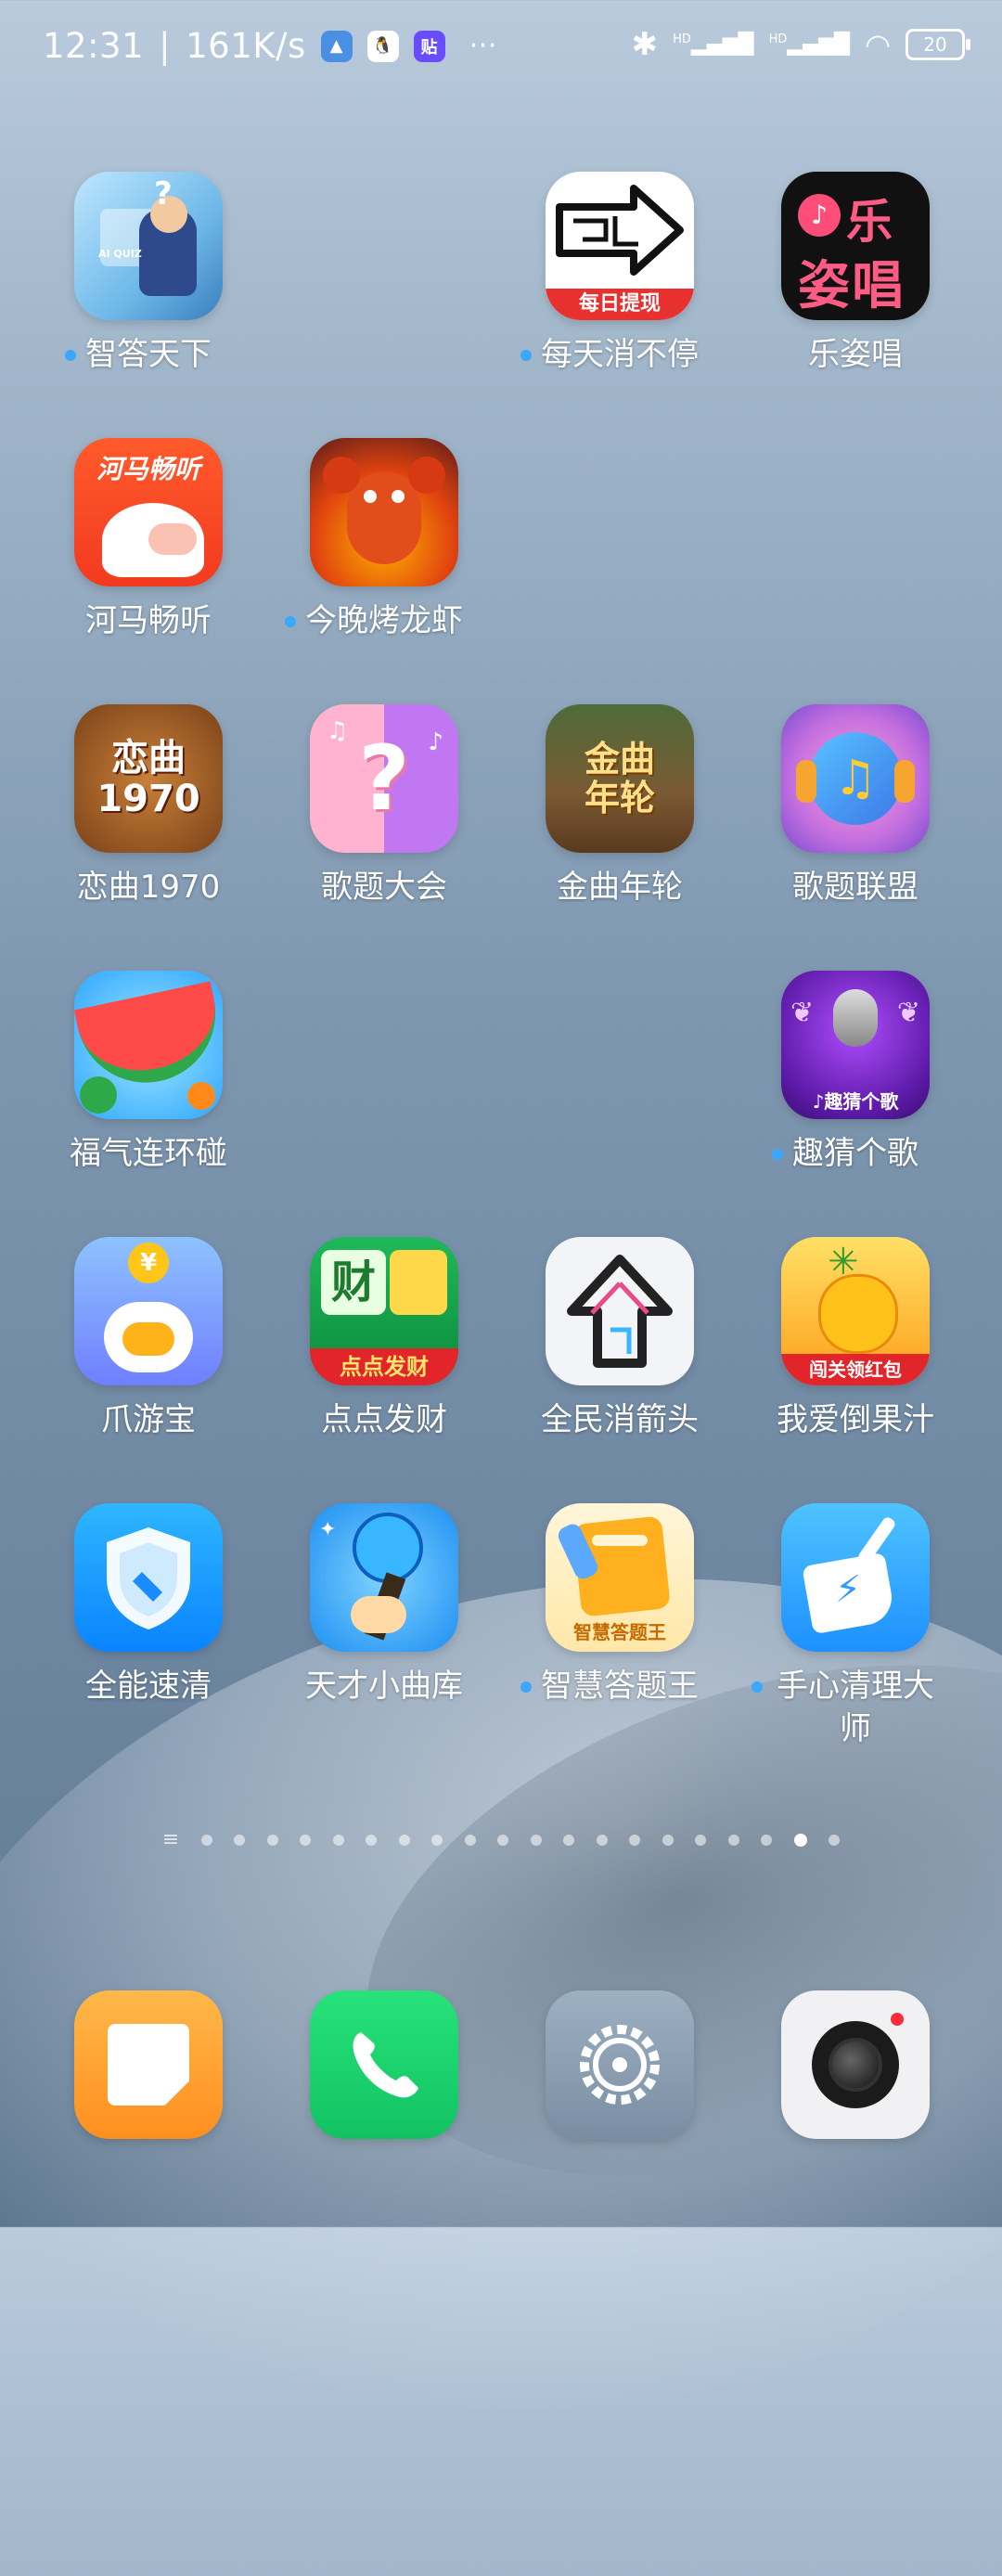  I want to click on app-fuqilianhuanpeng: 福气连环碰, so click(148, 1073).